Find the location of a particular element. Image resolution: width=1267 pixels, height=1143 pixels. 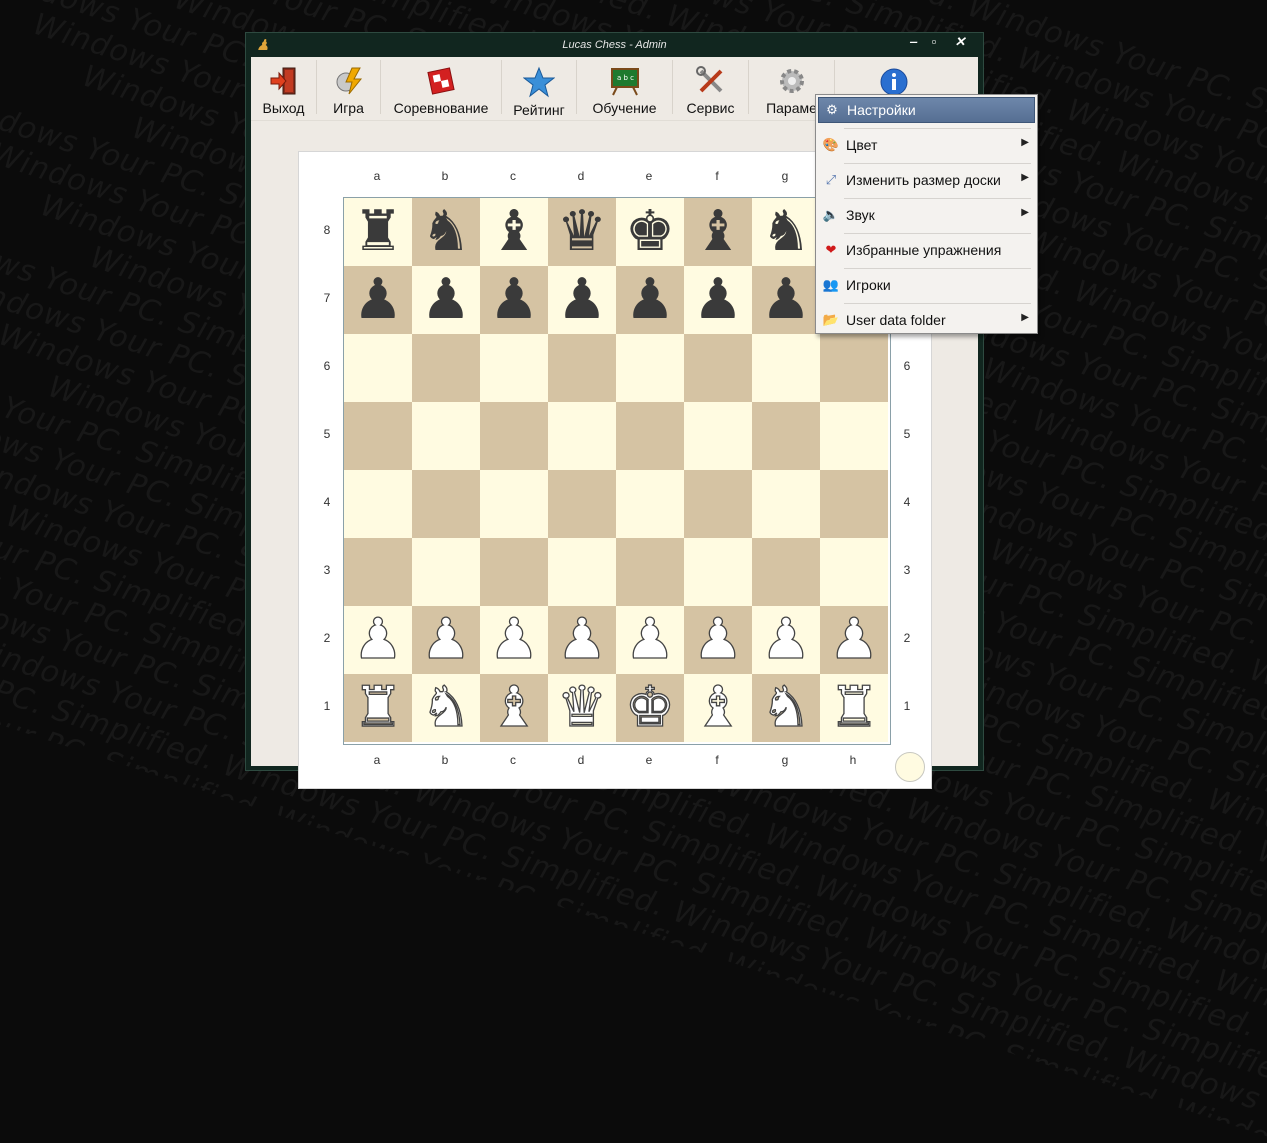

menu-item-heart: ❤ Избранные упражнения is located at coordinates (926, 250).